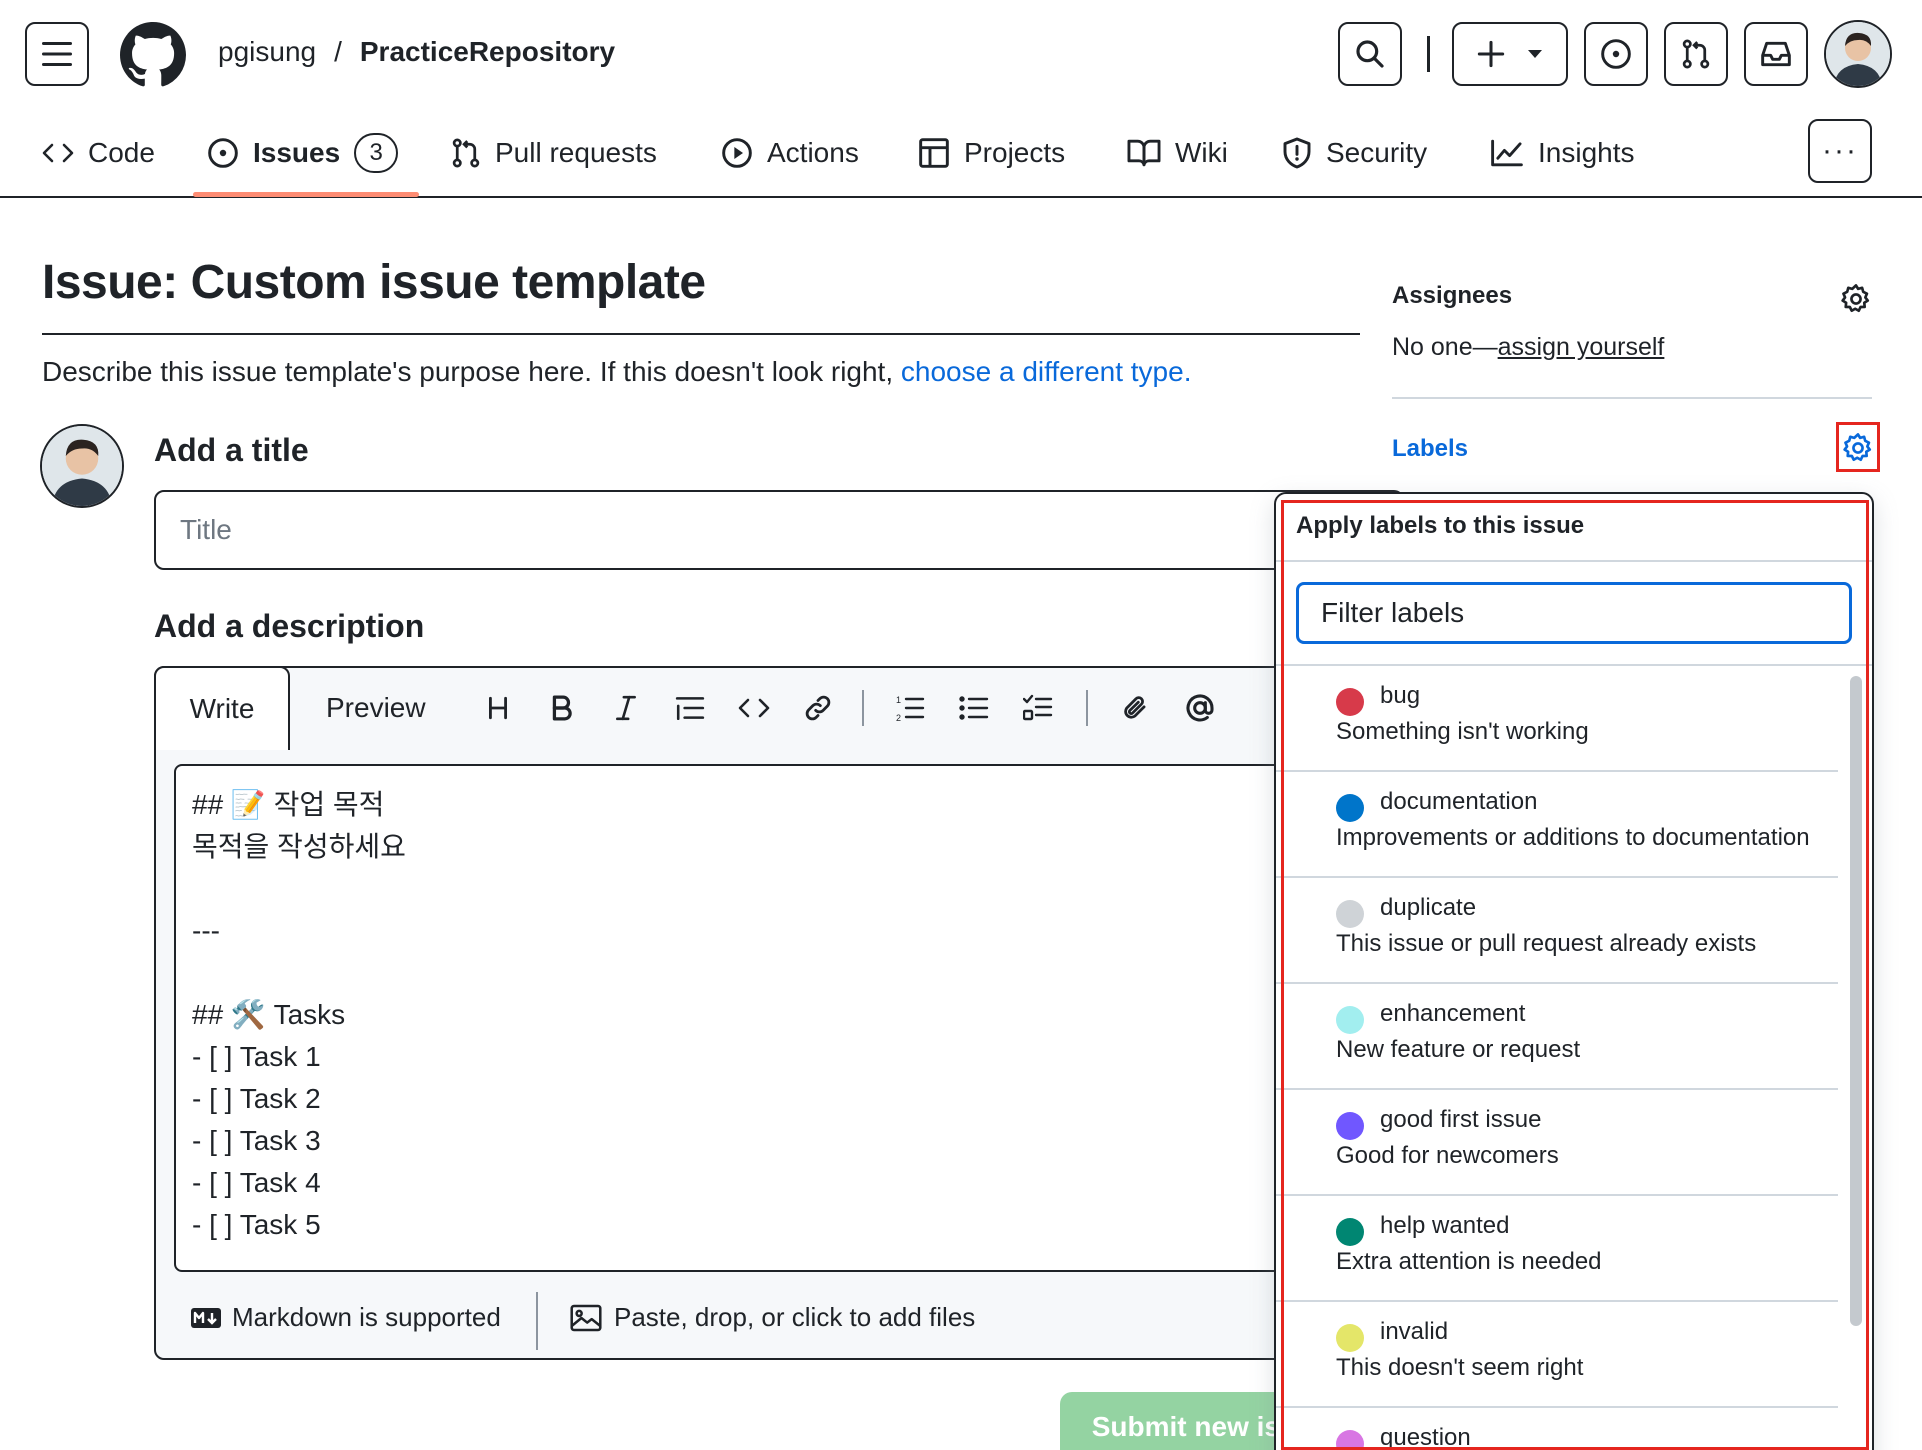 Image resolution: width=1922 pixels, height=1450 pixels. What do you see at coordinates (1510, 54) in the screenshot?
I see `create-new-button` at bounding box center [1510, 54].